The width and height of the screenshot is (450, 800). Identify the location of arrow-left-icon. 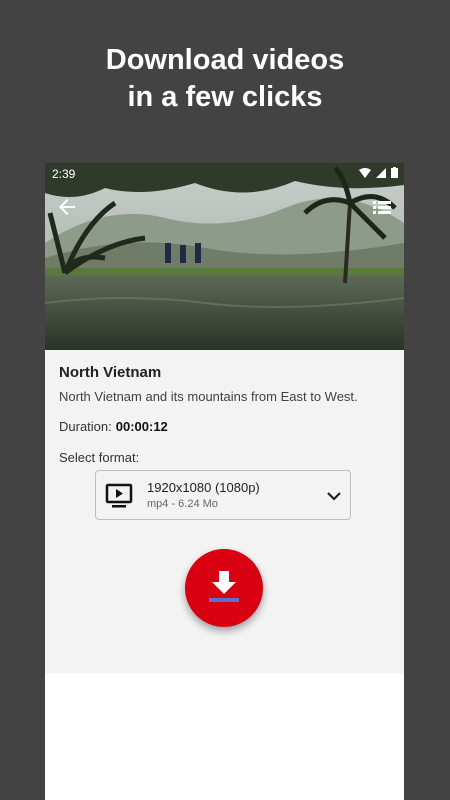
(67, 207).